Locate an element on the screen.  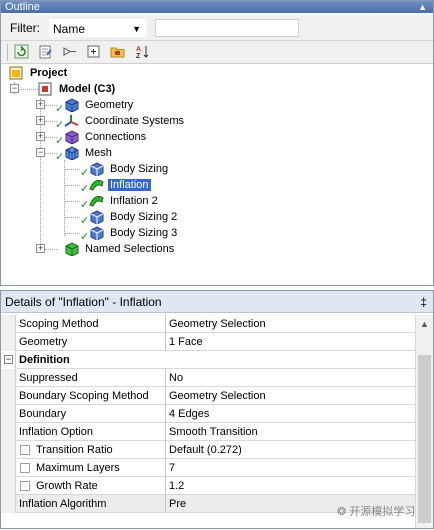
outline-toolbar: AZ is located at coordinates (217, 52).